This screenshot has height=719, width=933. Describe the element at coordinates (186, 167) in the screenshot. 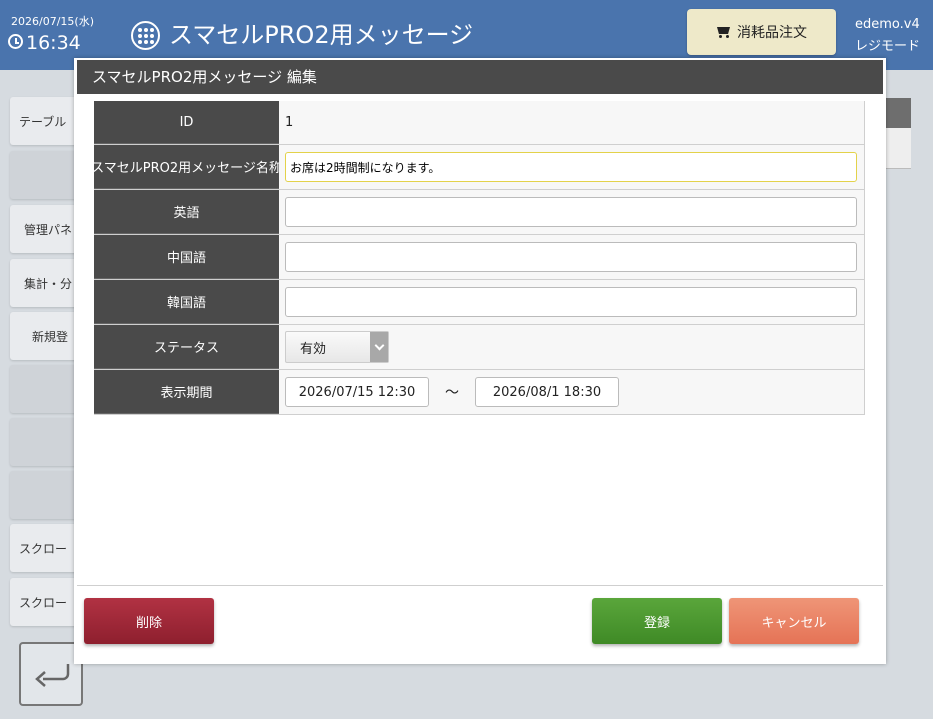

I see `name-label: スマセルPRO2用メッセージ名称` at that location.